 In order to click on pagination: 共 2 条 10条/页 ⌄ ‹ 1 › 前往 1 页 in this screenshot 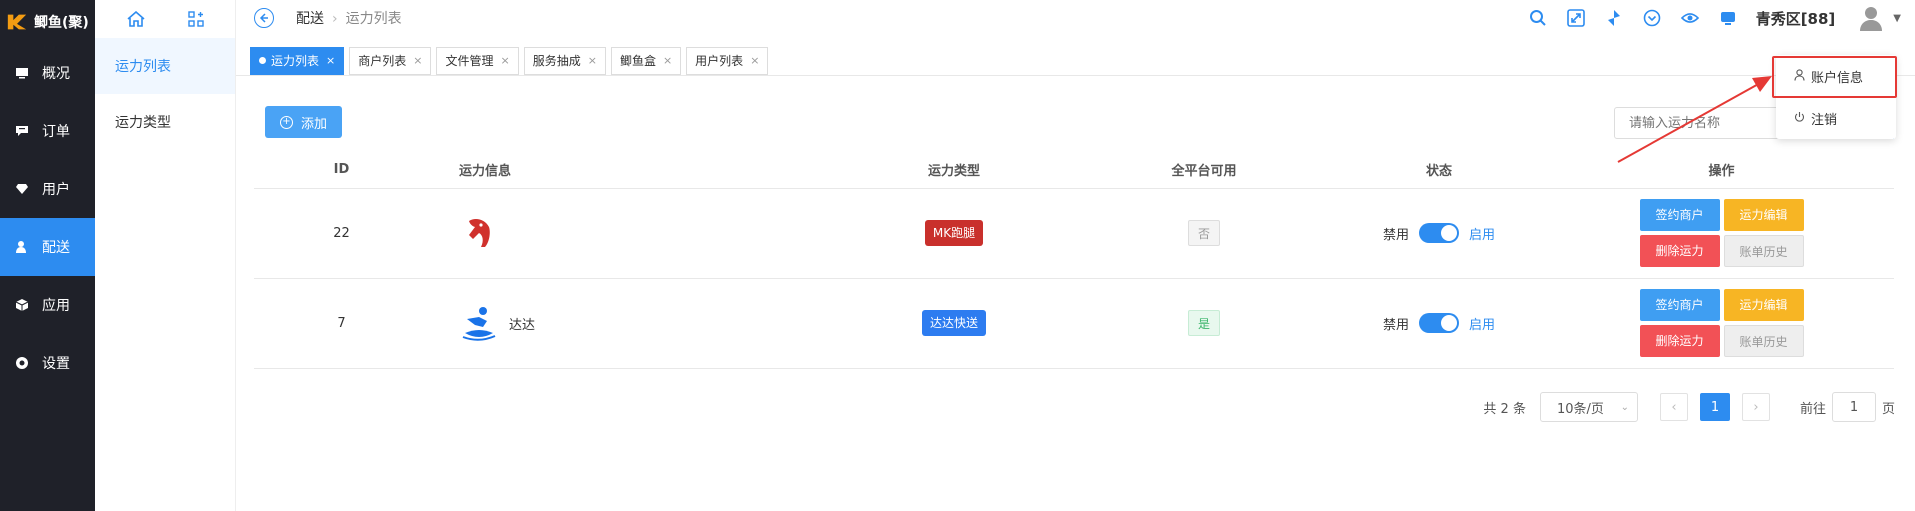, I will do `click(1689, 407)`.